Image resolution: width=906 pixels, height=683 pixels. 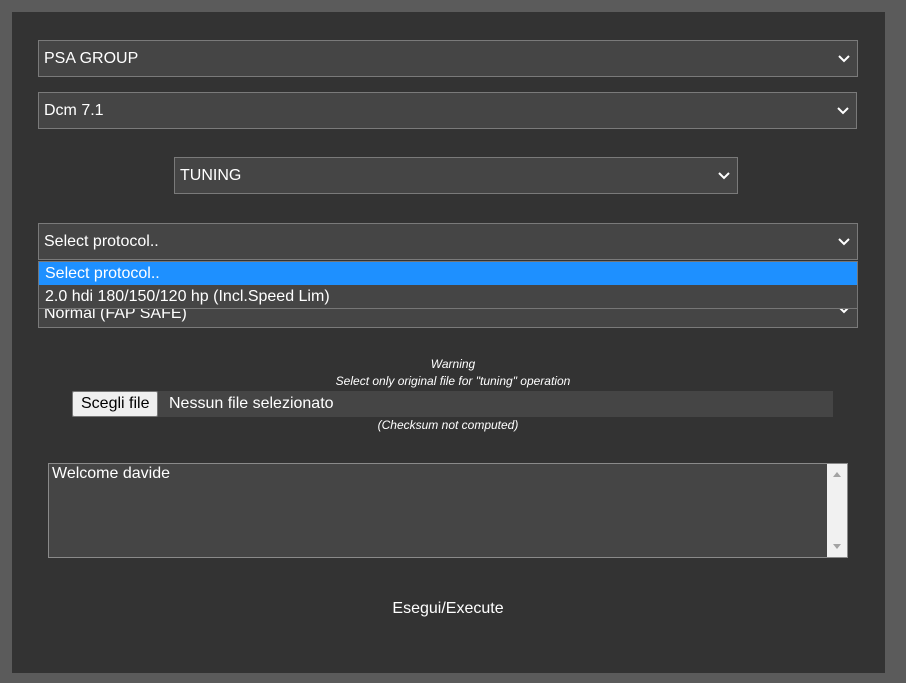 I want to click on protocol-select: Select protocol.., so click(x=448, y=241).